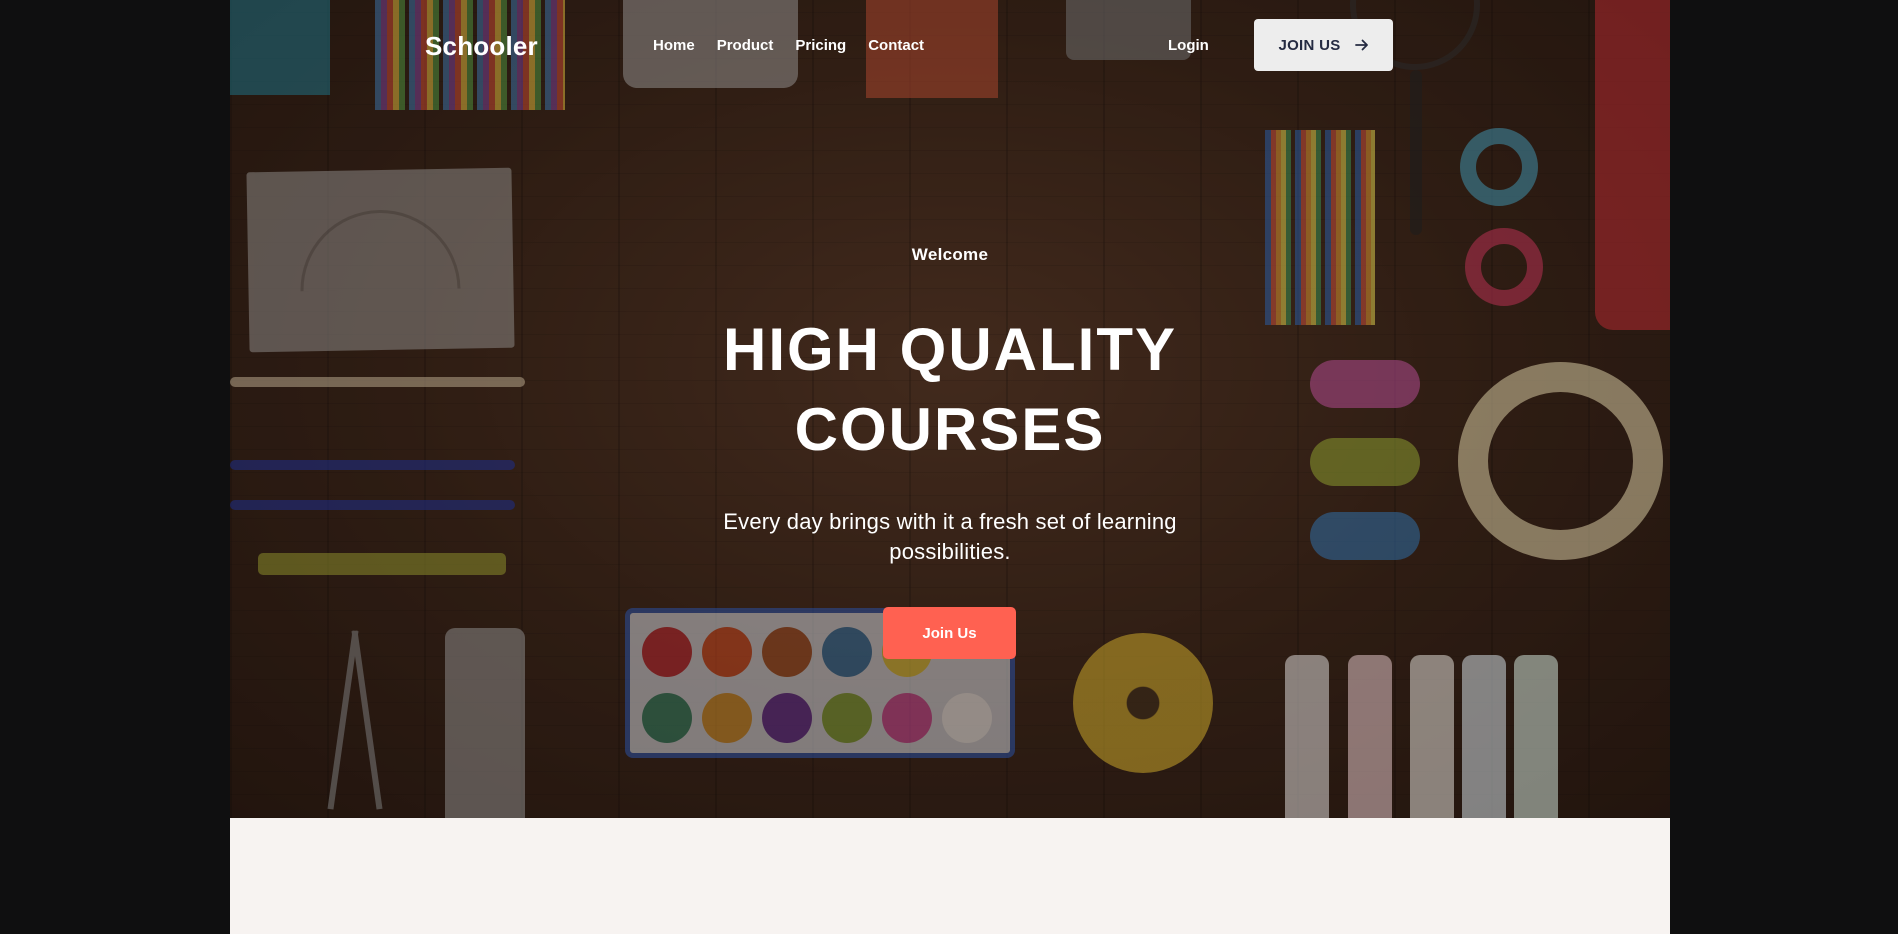 This screenshot has height=934, width=1898. Describe the element at coordinates (788, 45) in the screenshot. I see `main-menu: Home Product Pricing Contact` at that location.